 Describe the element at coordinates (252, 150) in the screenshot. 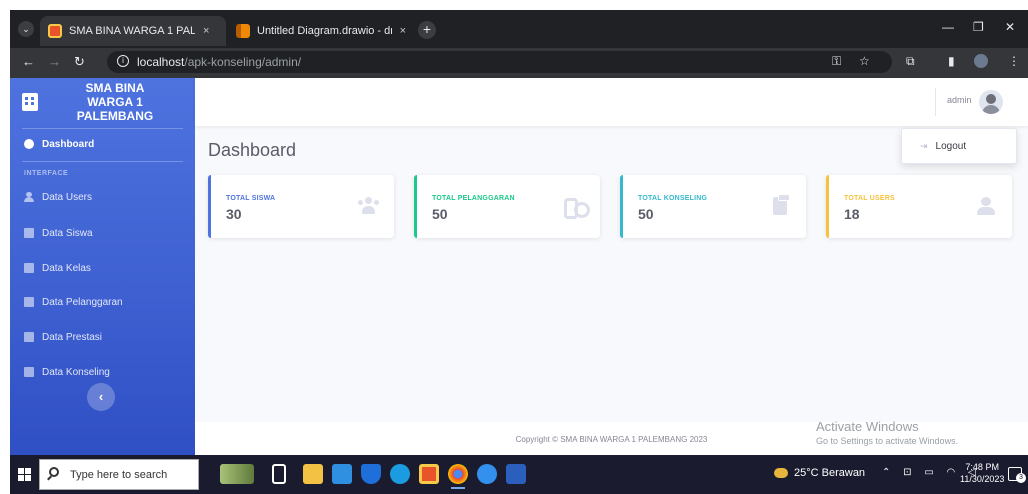

I see `page-title: Dashboard` at that location.